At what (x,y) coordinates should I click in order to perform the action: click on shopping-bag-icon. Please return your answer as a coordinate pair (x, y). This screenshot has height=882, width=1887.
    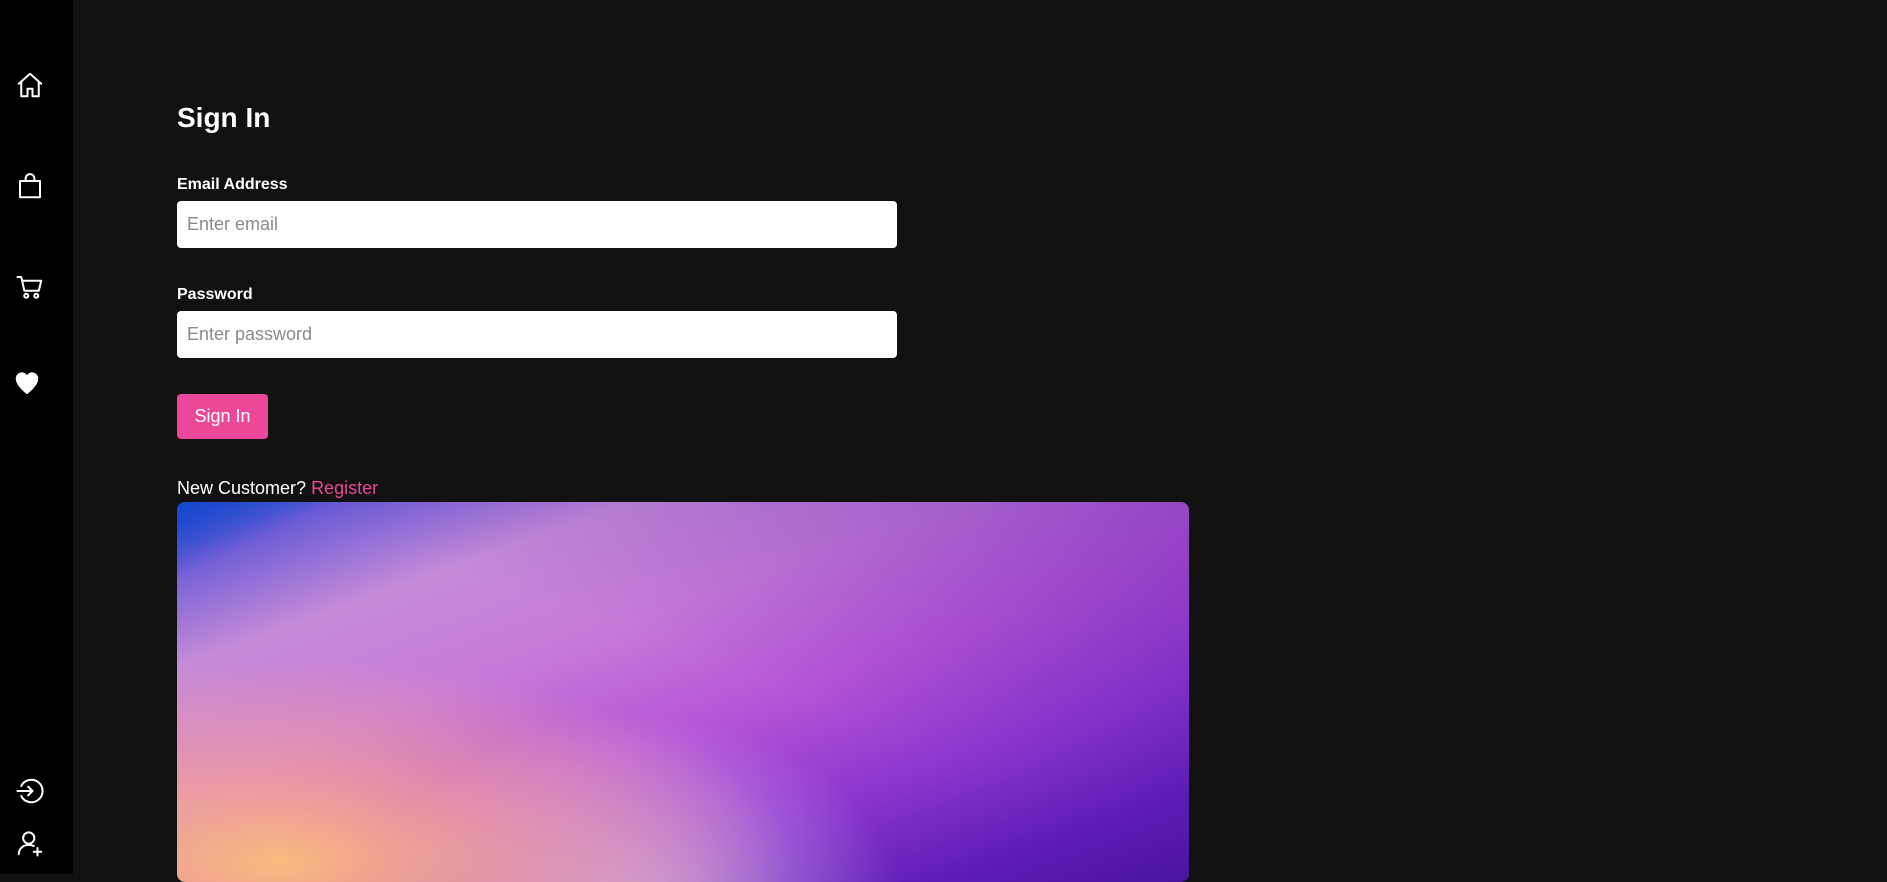
    Looking at the image, I should click on (30, 186).